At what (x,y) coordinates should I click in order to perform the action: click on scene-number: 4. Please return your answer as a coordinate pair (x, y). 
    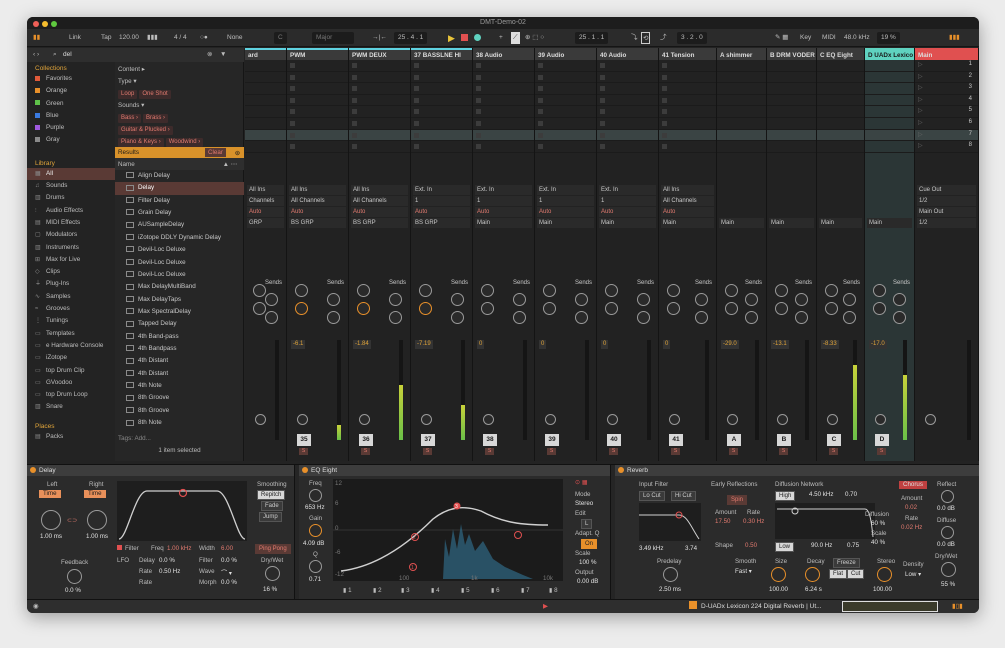
    Looking at the image, I should click on (970, 99).